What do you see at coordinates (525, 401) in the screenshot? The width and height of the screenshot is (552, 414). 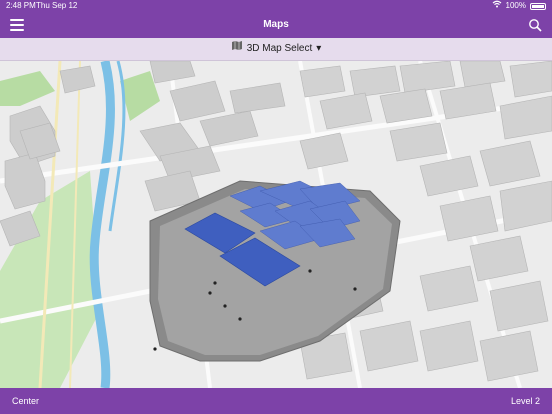 I see `level-select-button: Level 2` at bounding box center [525, 401].